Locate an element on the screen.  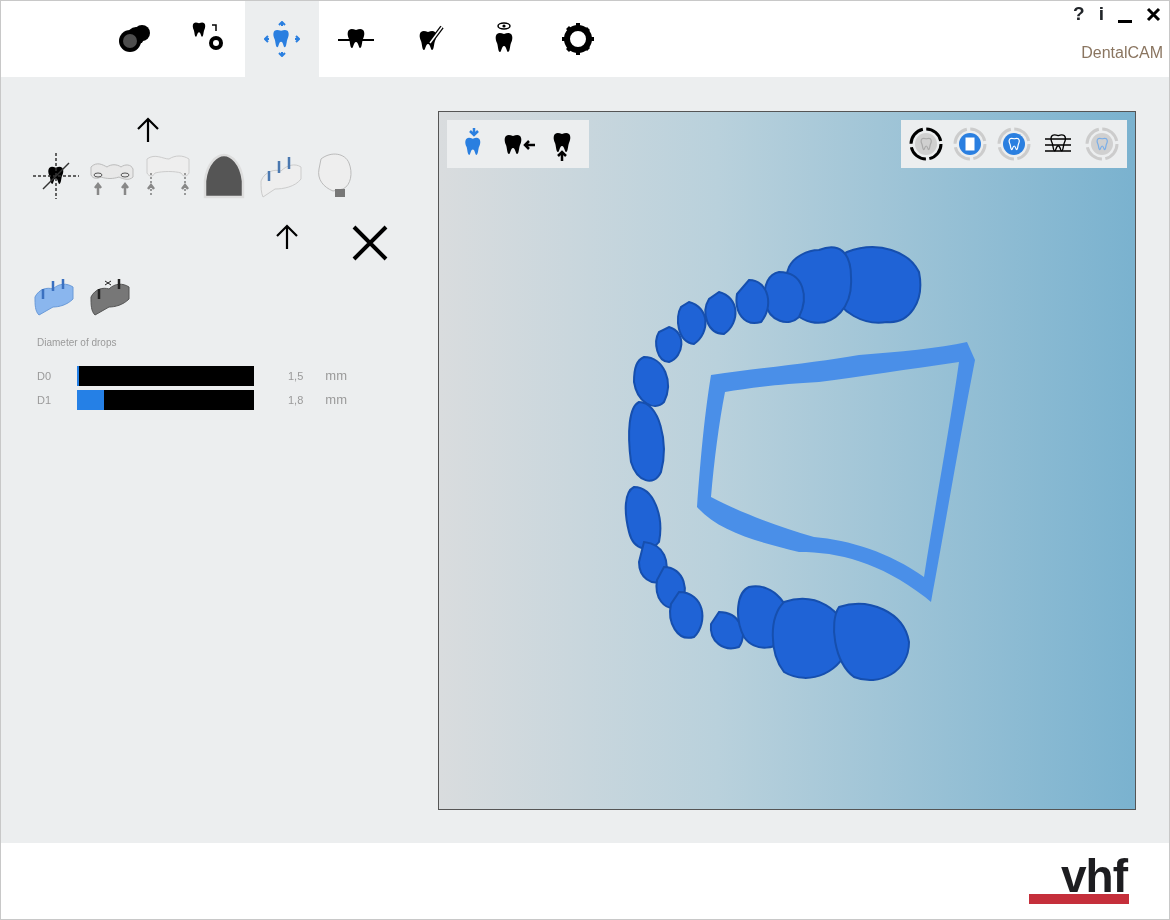
slider-reading: 1,8 is located at coordinates (296, 400).